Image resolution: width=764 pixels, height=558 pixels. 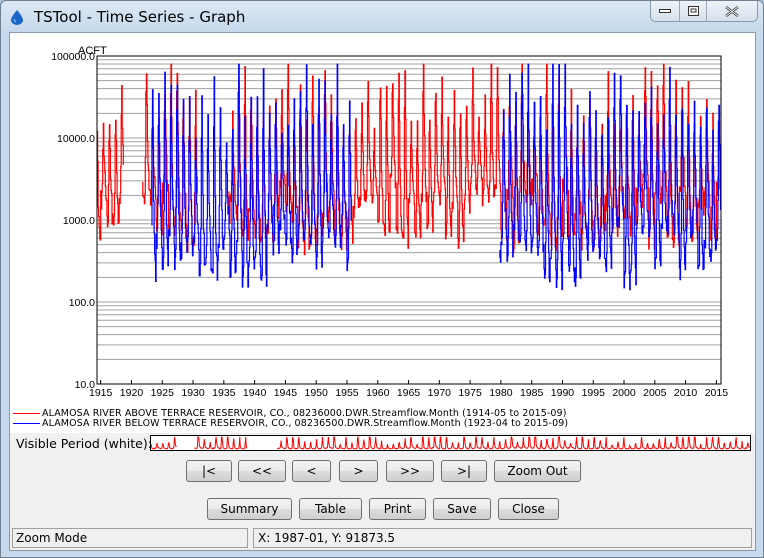 I want to click on close-icon, so click(x=732, y=11).